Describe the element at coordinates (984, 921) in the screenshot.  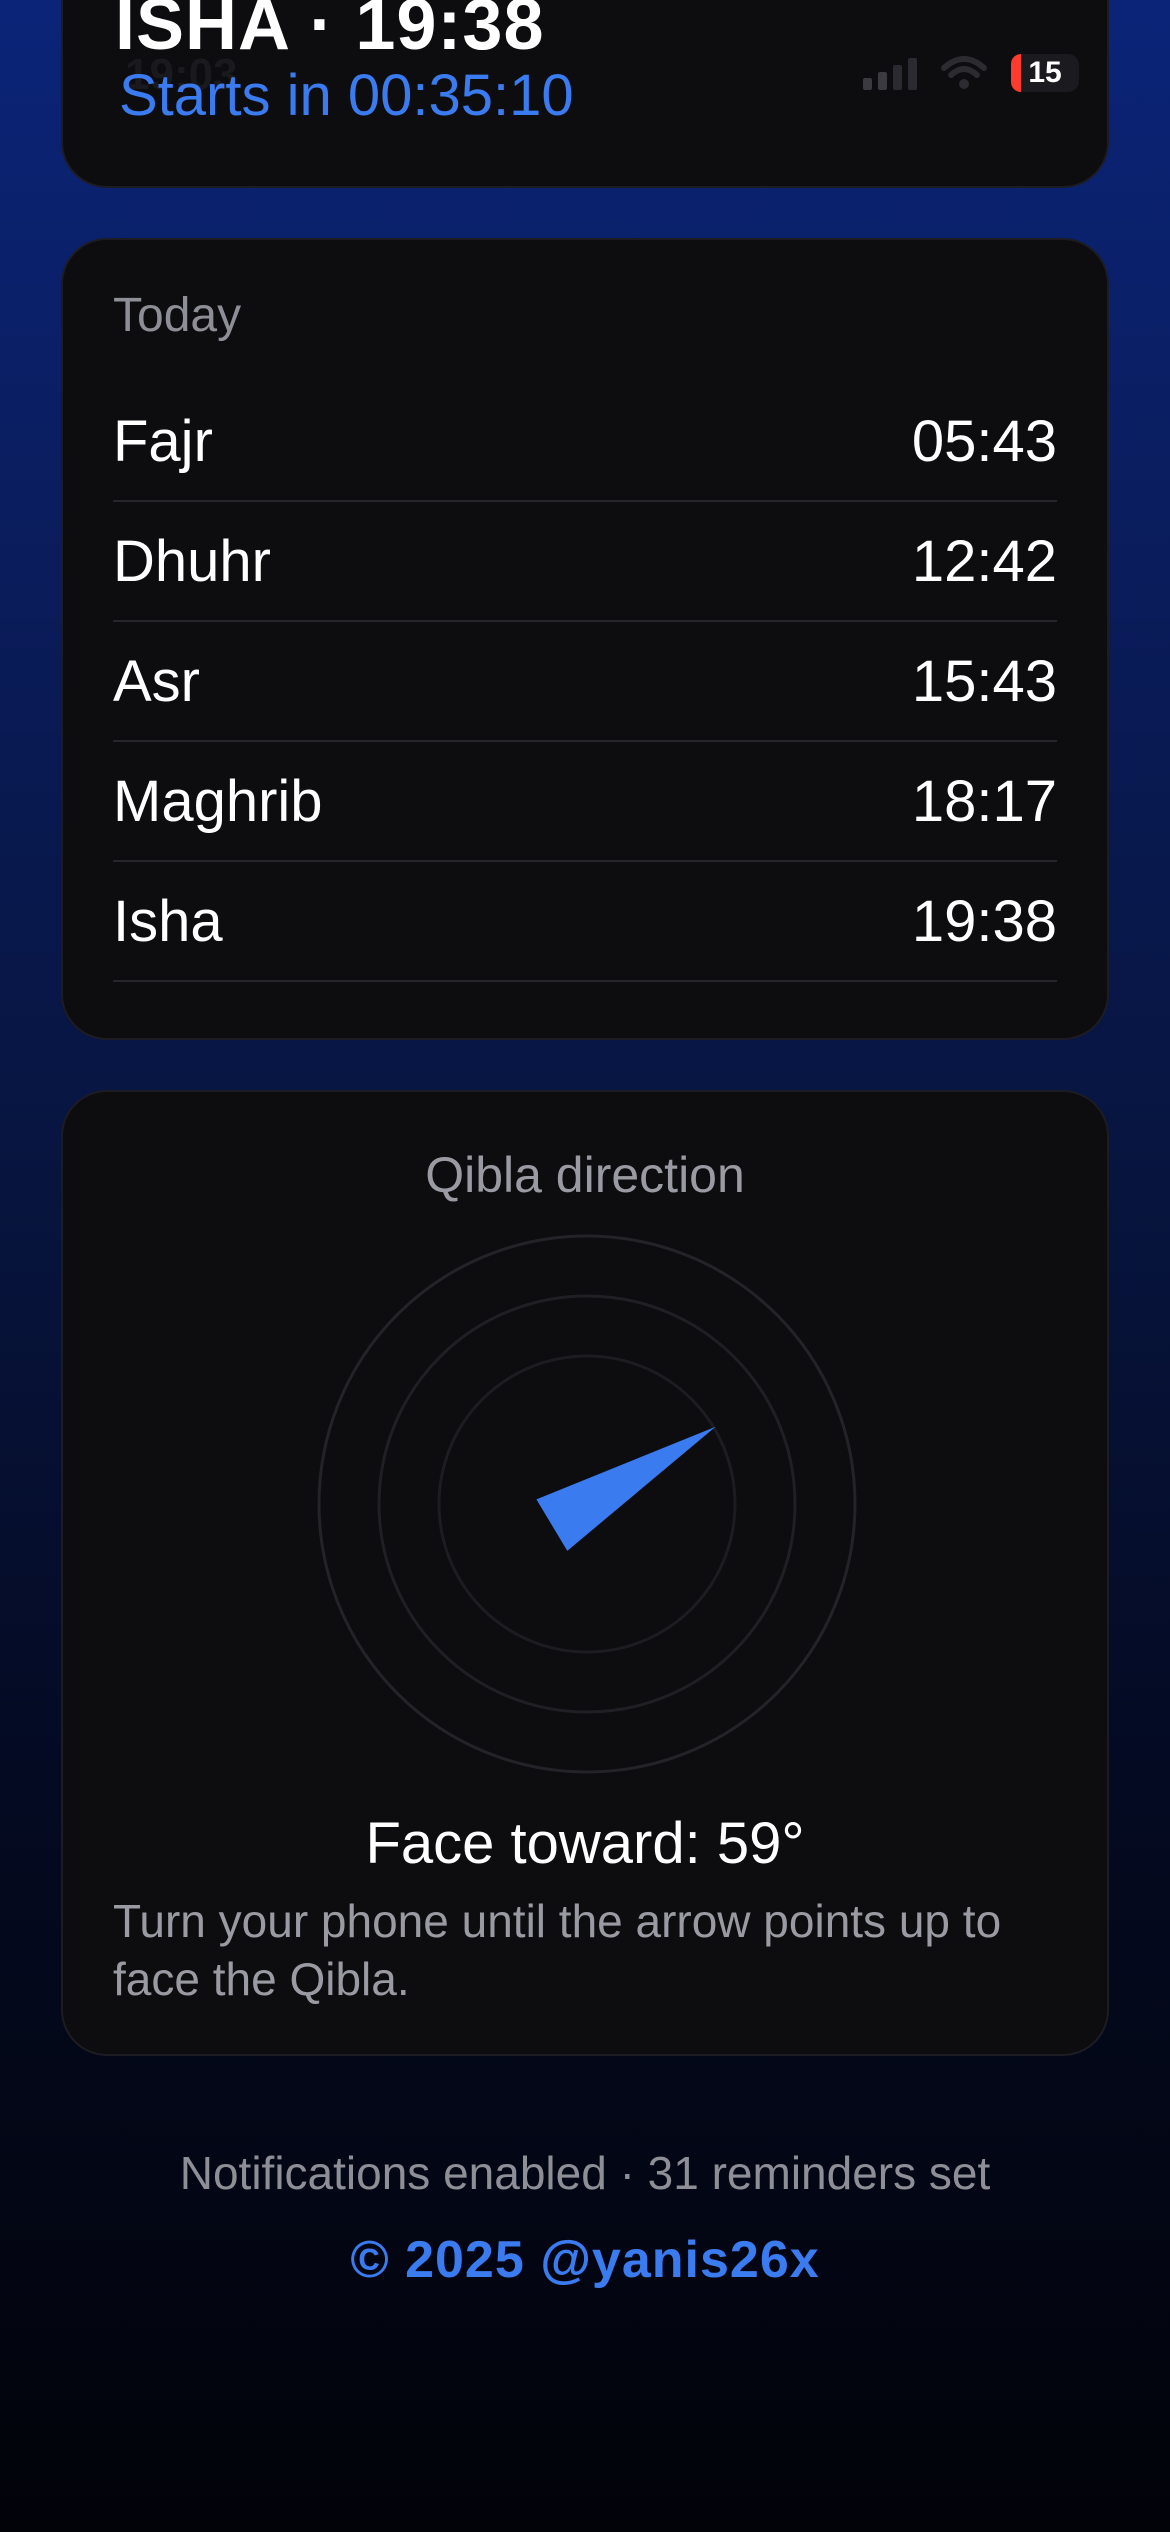
I see `prayer-time: 19:38` at that location.